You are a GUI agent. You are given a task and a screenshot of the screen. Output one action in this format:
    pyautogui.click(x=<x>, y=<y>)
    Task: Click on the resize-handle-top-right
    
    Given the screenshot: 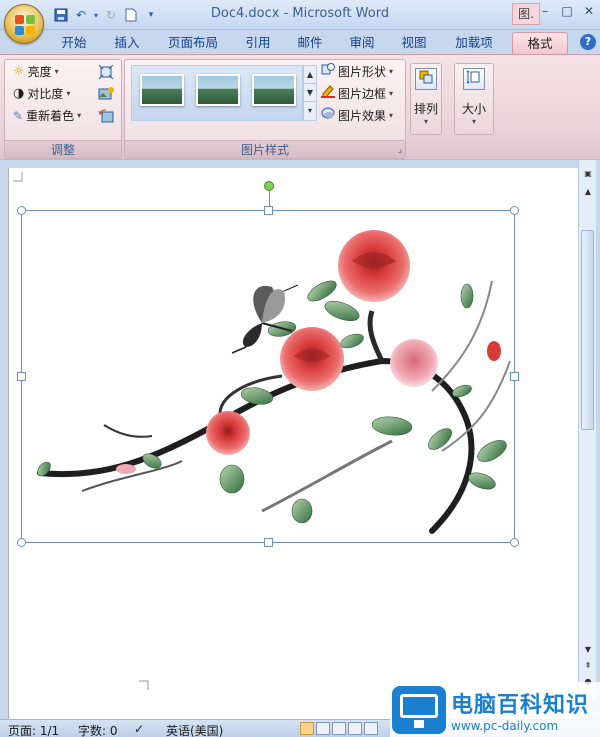 What is the action you would take?
    pyautogui.click(x=514, y=210)
    